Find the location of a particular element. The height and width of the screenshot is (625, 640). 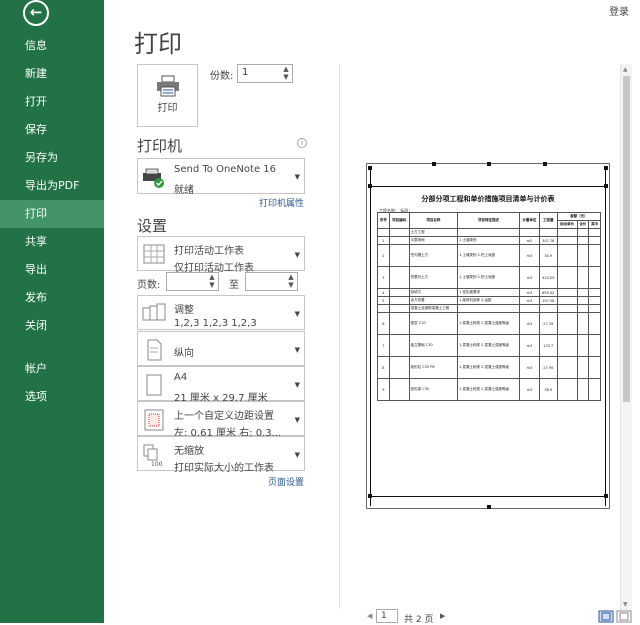

table-cell: 3 is located at coordinates (383, 277).